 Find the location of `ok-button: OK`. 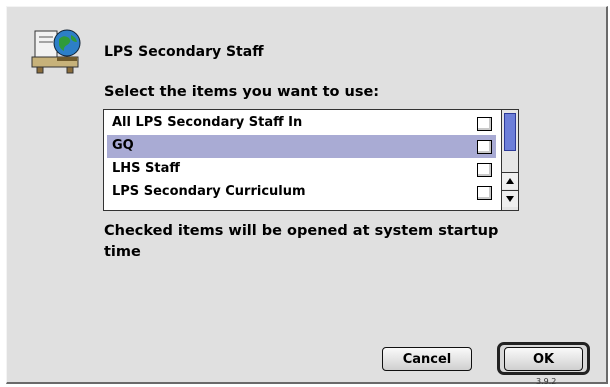

ok-button: OK is located at coordinates (543, 359).